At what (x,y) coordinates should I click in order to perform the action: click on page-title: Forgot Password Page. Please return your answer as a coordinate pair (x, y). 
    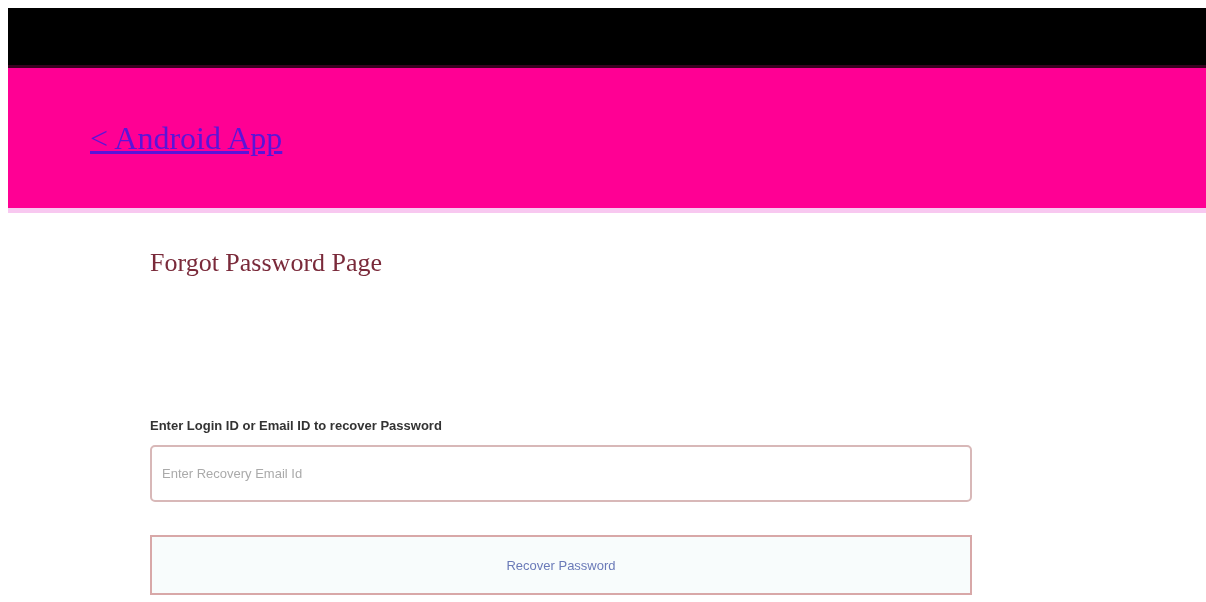
    Looking at the image, I should click on (267, 263).